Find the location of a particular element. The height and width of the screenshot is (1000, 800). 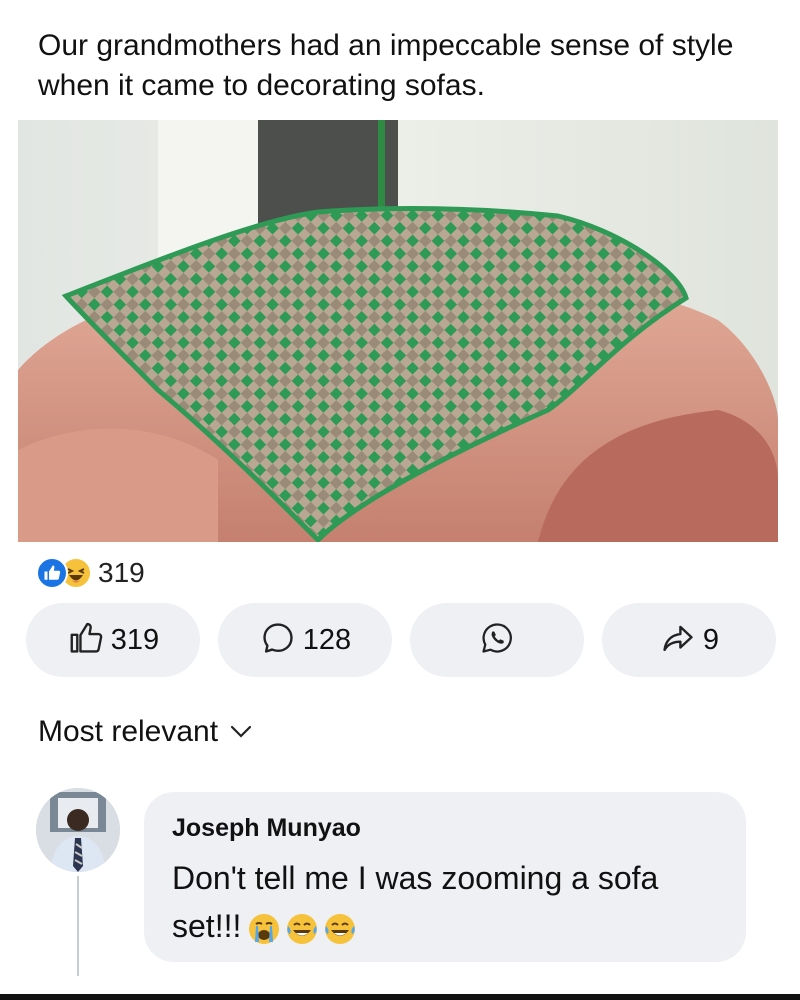

chevron-down-icon is located at coordinates (241, 734).